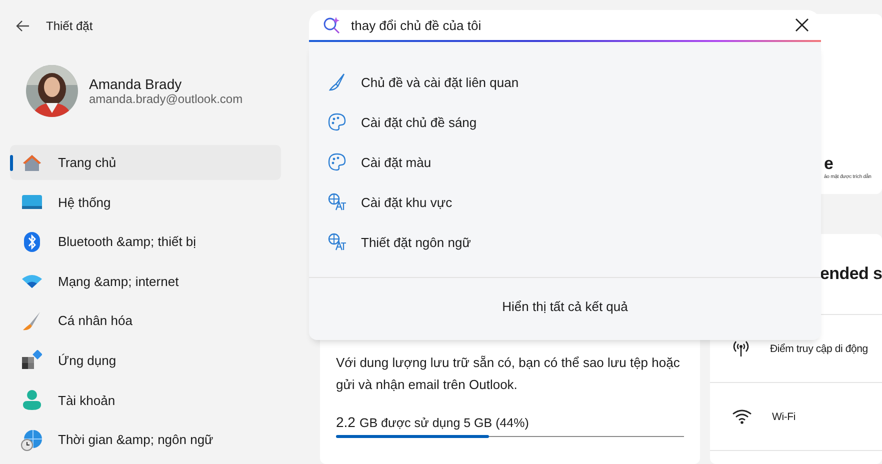 This screenshot has width=882, height=464. I want to click on storage-used: 2.2, so click(346, 422).